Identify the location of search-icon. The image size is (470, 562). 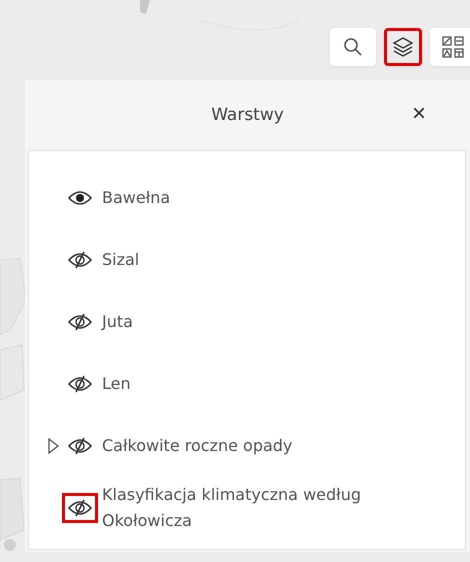
(353, 47).